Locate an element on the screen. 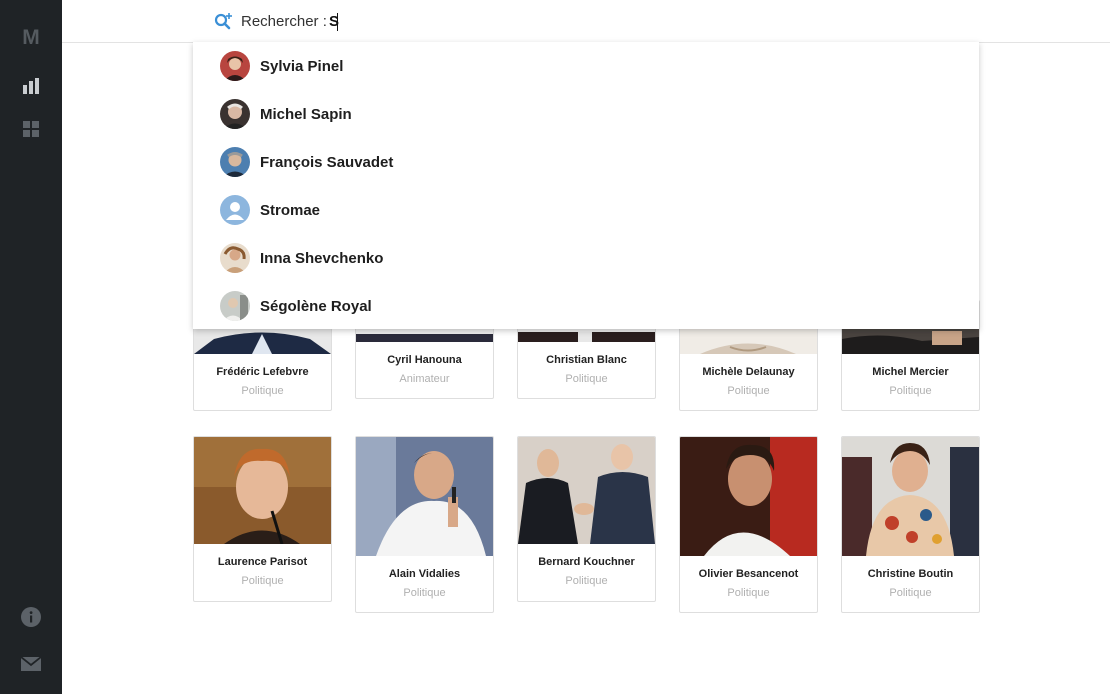 This screenshot has height=694, width=1110. app-logo: M is located at coordinates (31, 38).